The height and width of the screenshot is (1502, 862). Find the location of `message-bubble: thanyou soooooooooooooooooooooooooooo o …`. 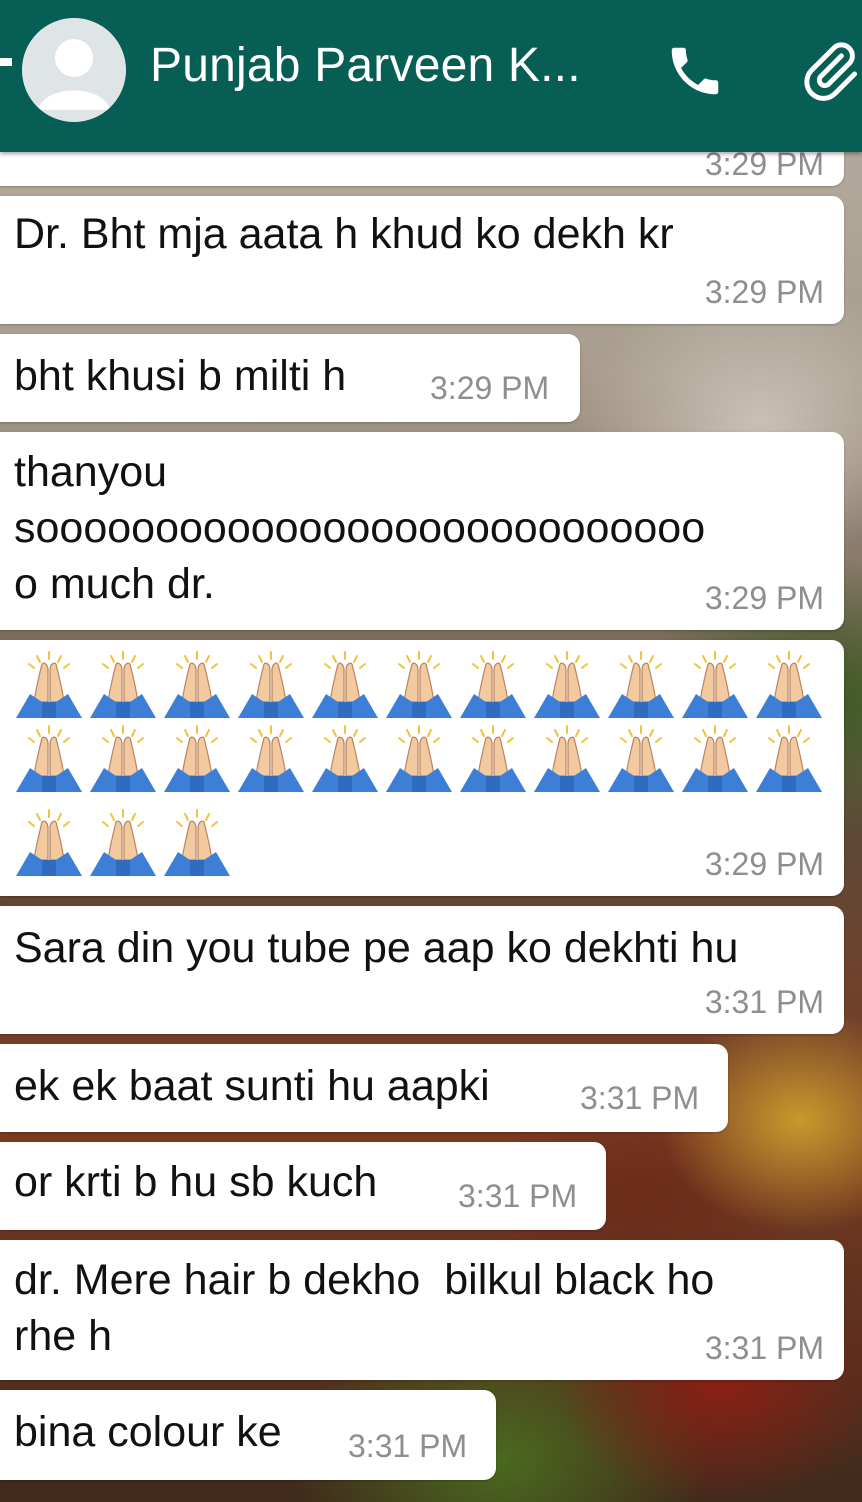

message-bubble: thanyou soooooooooooooooooooooooooooo o … is located at coordinates (422, 531).